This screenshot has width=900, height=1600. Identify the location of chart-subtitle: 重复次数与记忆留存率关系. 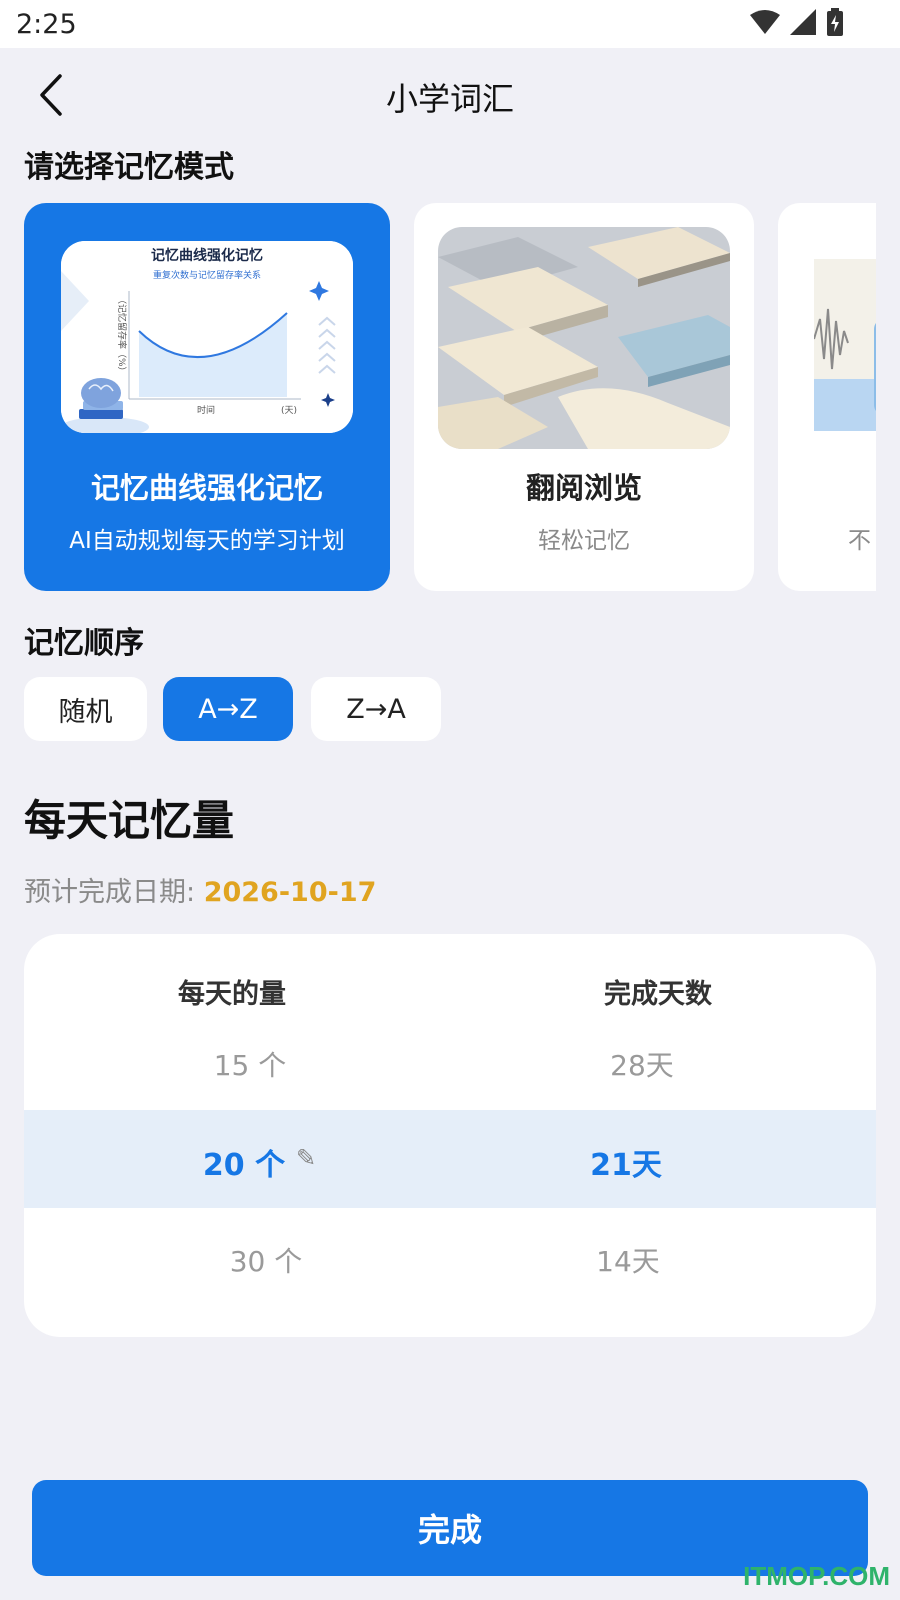
(207, 275).